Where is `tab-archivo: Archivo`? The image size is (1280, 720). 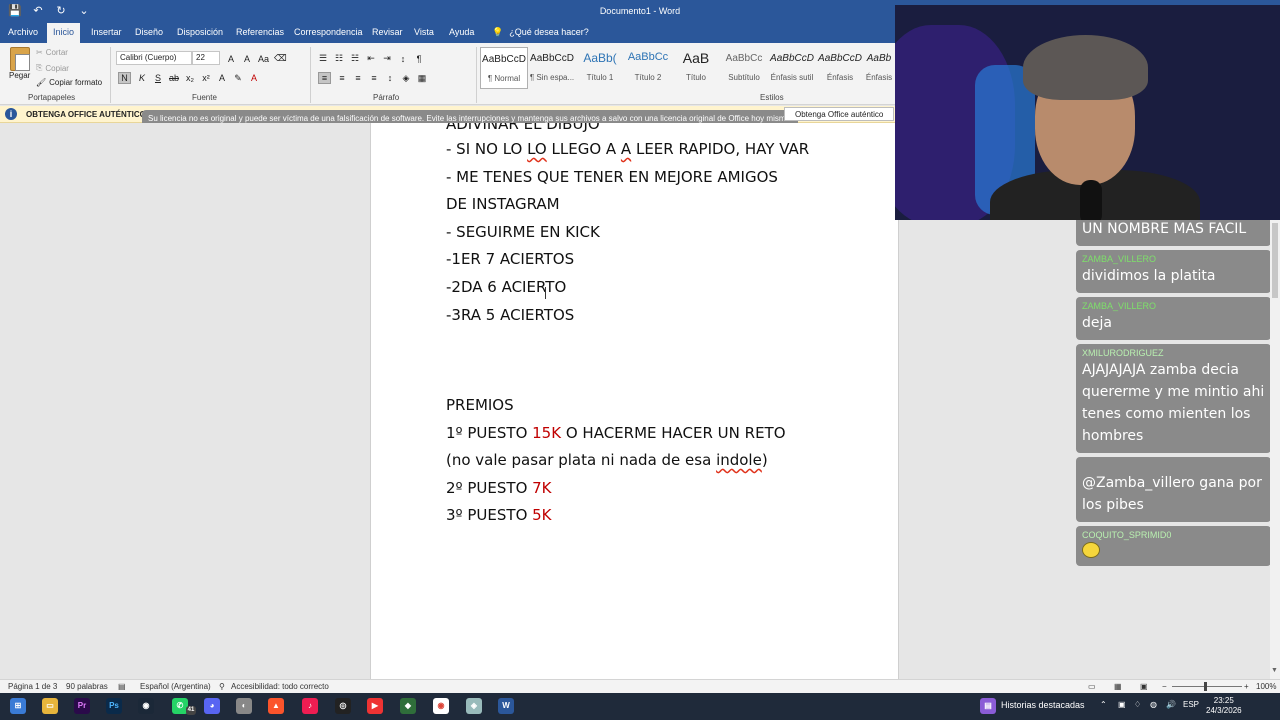
tab-archivo: Archivo is located at coordinates (23, 32).